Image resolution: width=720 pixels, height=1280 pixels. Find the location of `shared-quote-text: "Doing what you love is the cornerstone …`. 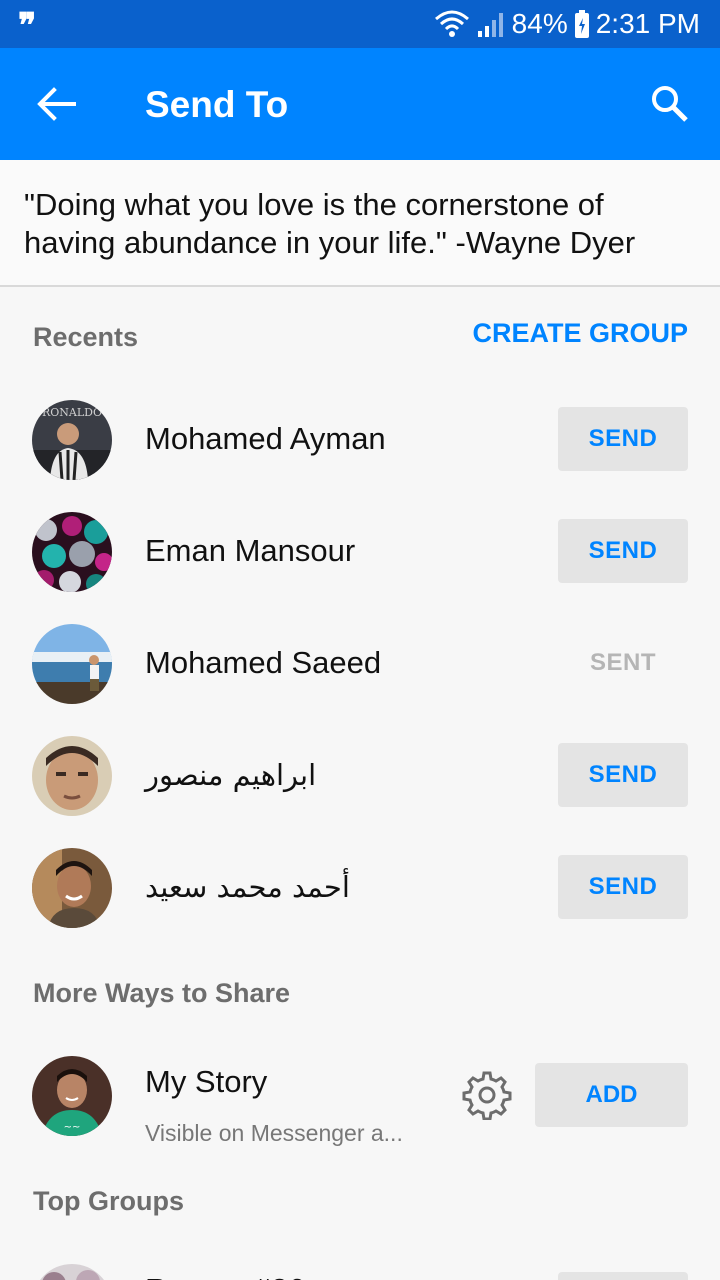

shared-quote-text: "Doing what you love is the cornerstone … is located at coordinates (360, 223).